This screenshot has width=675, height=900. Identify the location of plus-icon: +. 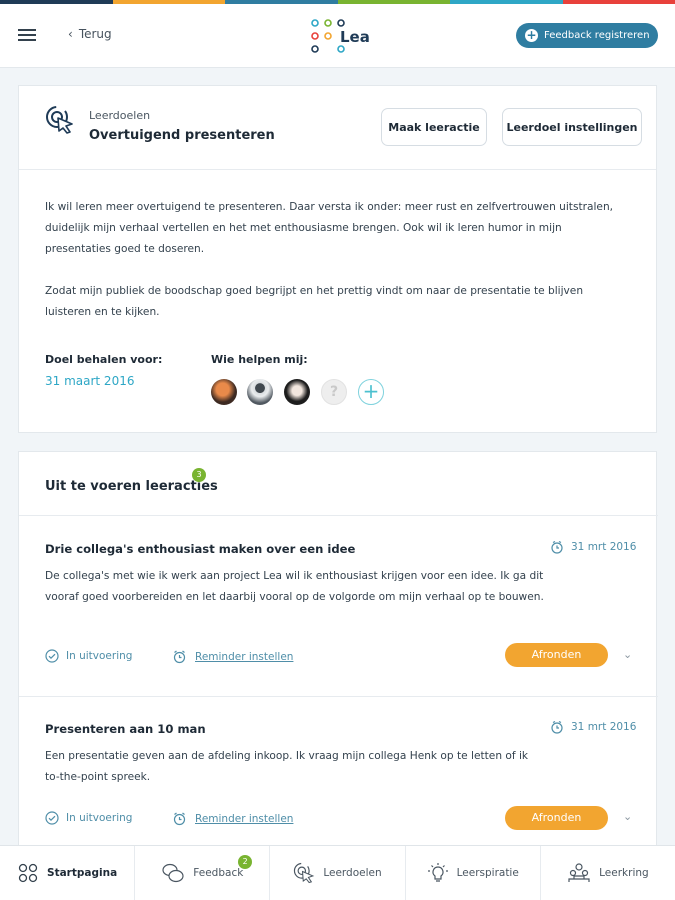
(531, 35).